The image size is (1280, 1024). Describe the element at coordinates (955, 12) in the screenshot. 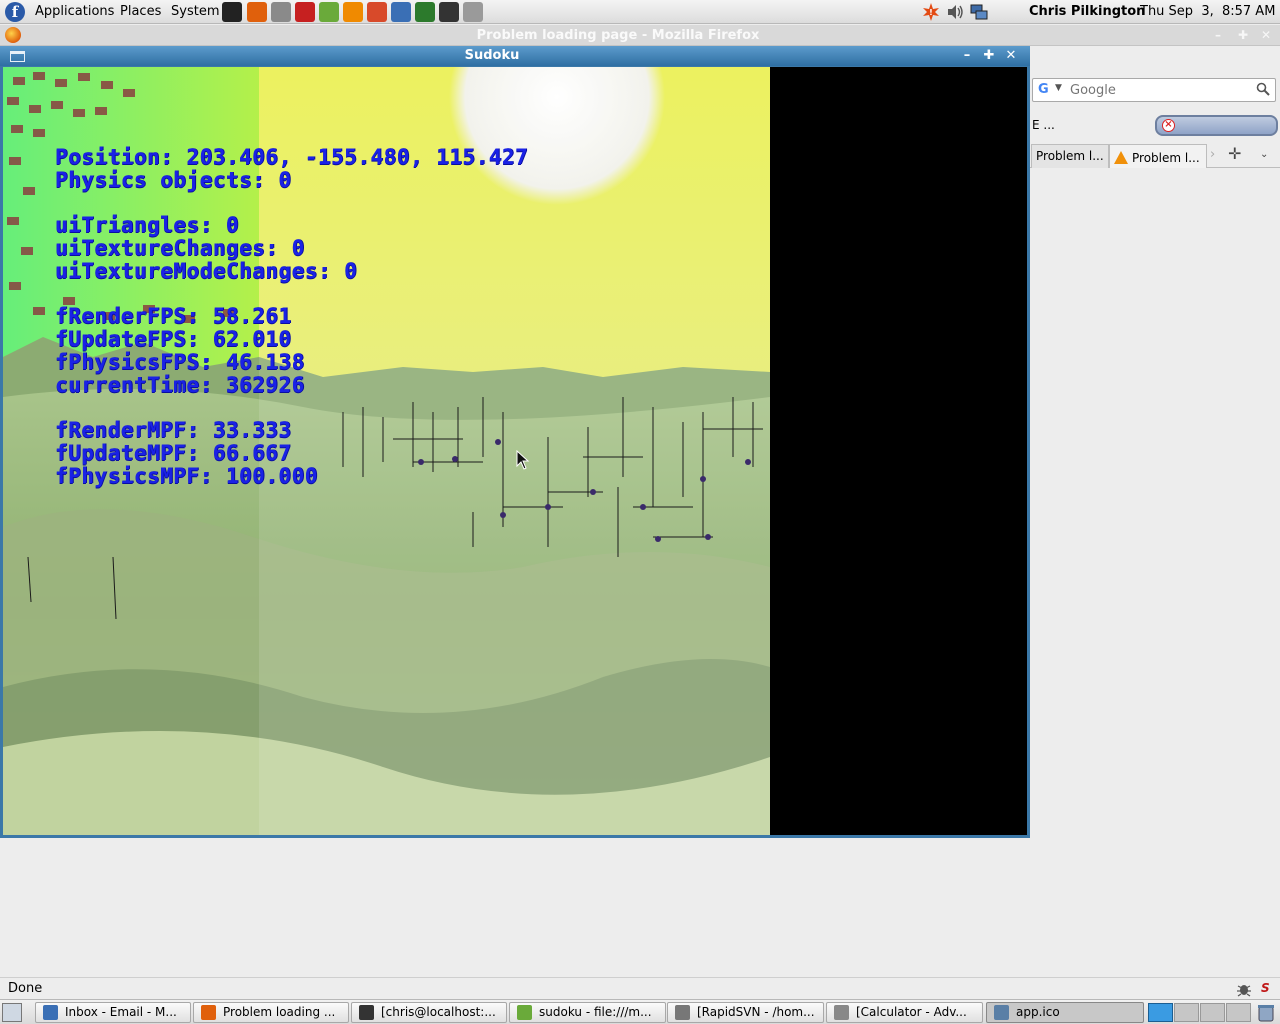

I see `volume-icon` at that location.